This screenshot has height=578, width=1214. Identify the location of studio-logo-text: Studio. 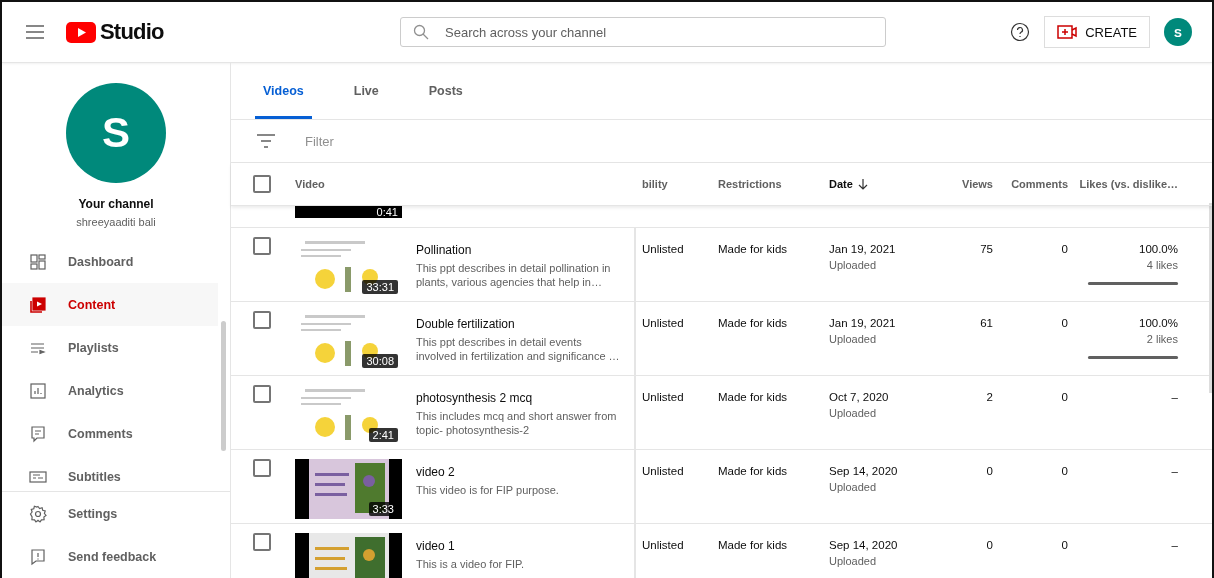
(132, 32).